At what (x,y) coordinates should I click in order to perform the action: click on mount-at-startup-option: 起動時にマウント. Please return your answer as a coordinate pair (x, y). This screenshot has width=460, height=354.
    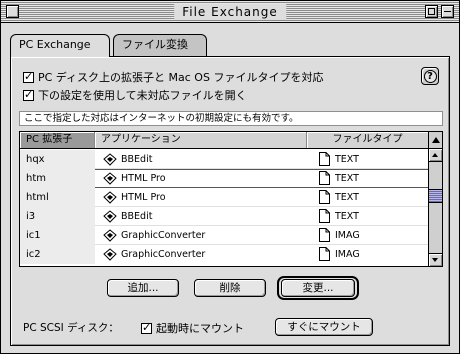
    Looking at the image, I should click on (192, 328).